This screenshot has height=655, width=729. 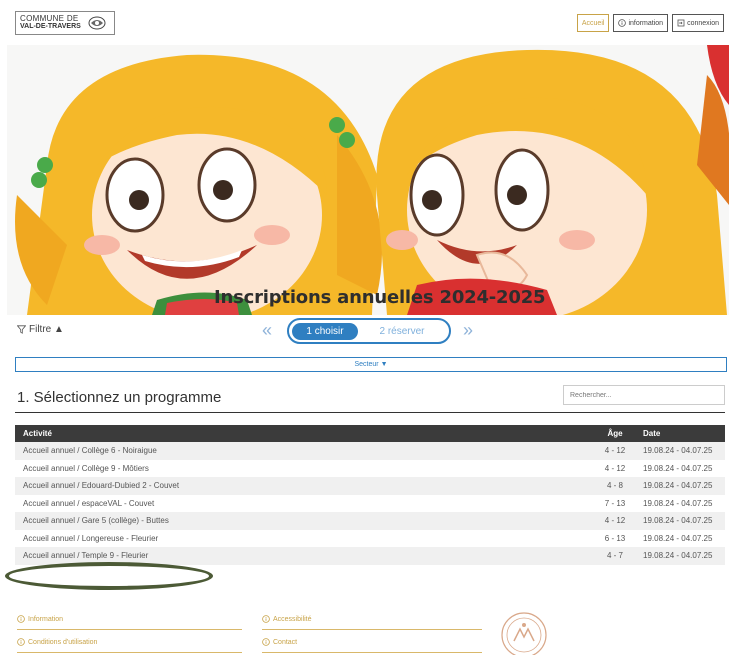 What do you see at coordinates (524, 633) in the screenshot?
I see `quality-seal-icon` at bounding box center [524, 633].